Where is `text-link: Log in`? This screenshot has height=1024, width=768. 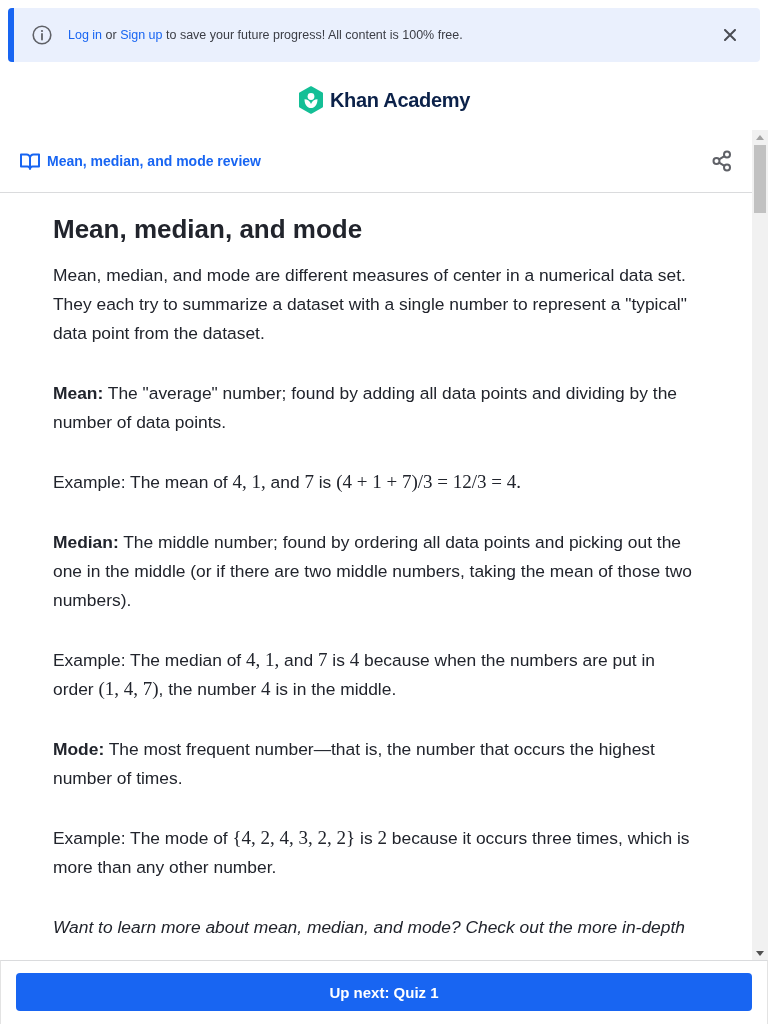 text-link: Log in is located at coordinates (85, 35).